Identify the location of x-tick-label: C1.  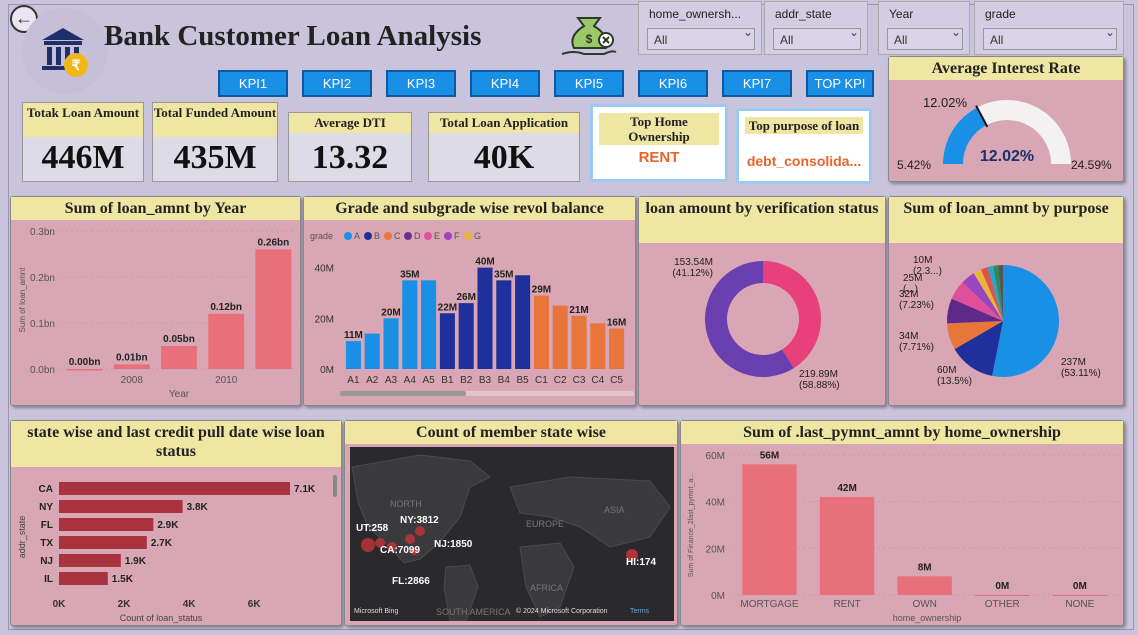
(541, 380).